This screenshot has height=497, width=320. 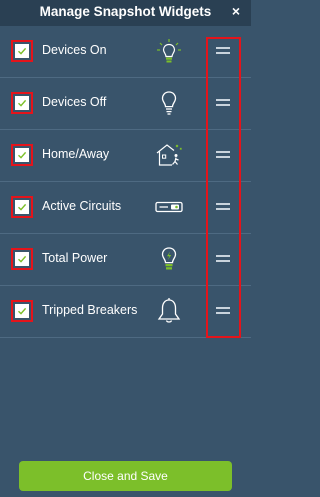 What do you see at coordinates (74, 102) in the screenshot?
I see `widget-label: Devices Off` at bounding box center [74, 102].